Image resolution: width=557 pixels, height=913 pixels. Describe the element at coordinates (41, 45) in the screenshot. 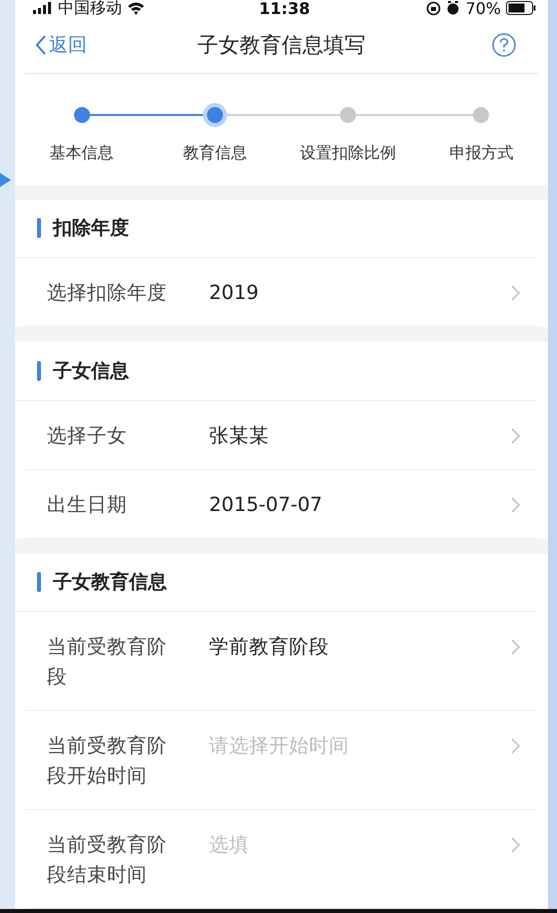

I see `chevron-left-icon` at that location.